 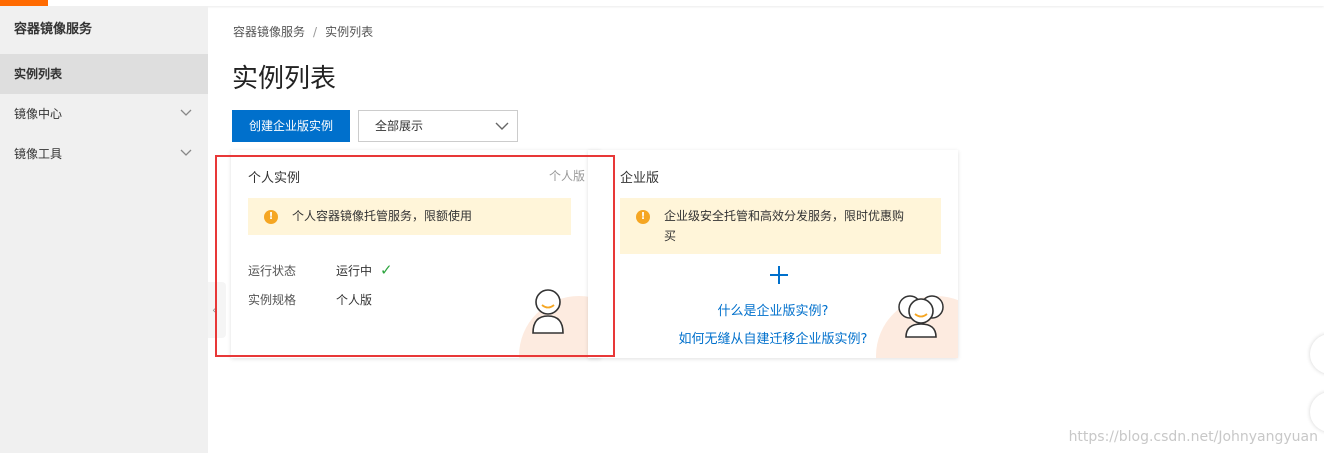 I want to click on display-filter-select: 全部展示, so click(x=438, y=126).